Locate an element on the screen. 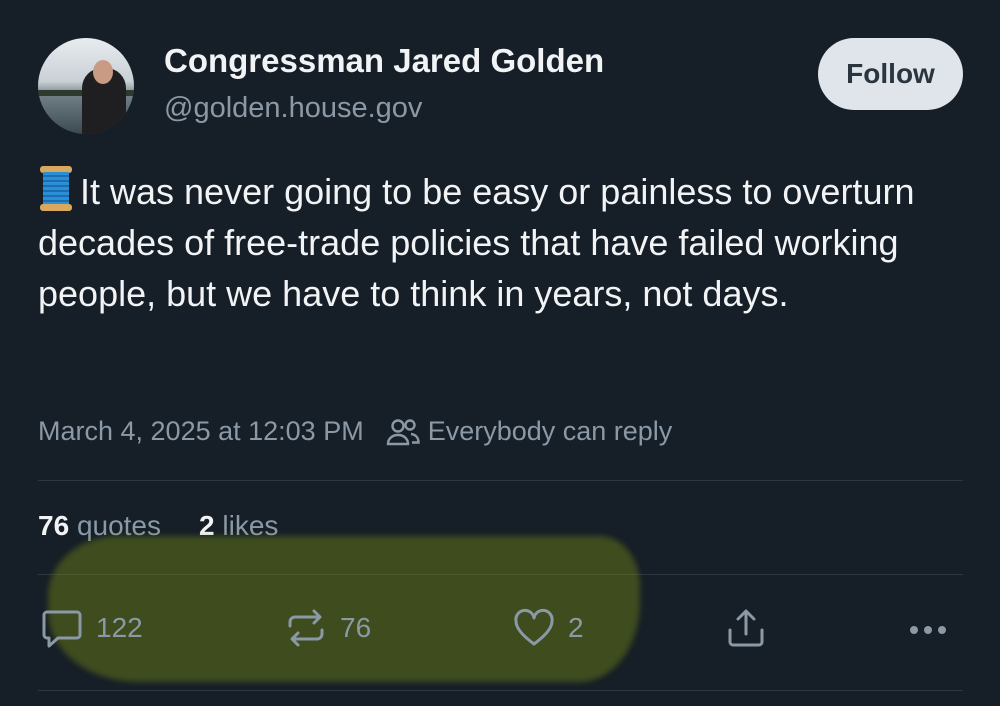 This screenshot has height=706, width=1000. people-icon is located at coordinates (403, 432).